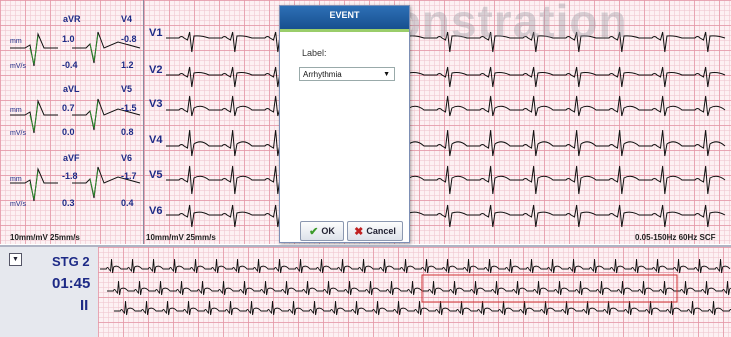  I want to click on lead-label-v2: V2, so click(156, 70).